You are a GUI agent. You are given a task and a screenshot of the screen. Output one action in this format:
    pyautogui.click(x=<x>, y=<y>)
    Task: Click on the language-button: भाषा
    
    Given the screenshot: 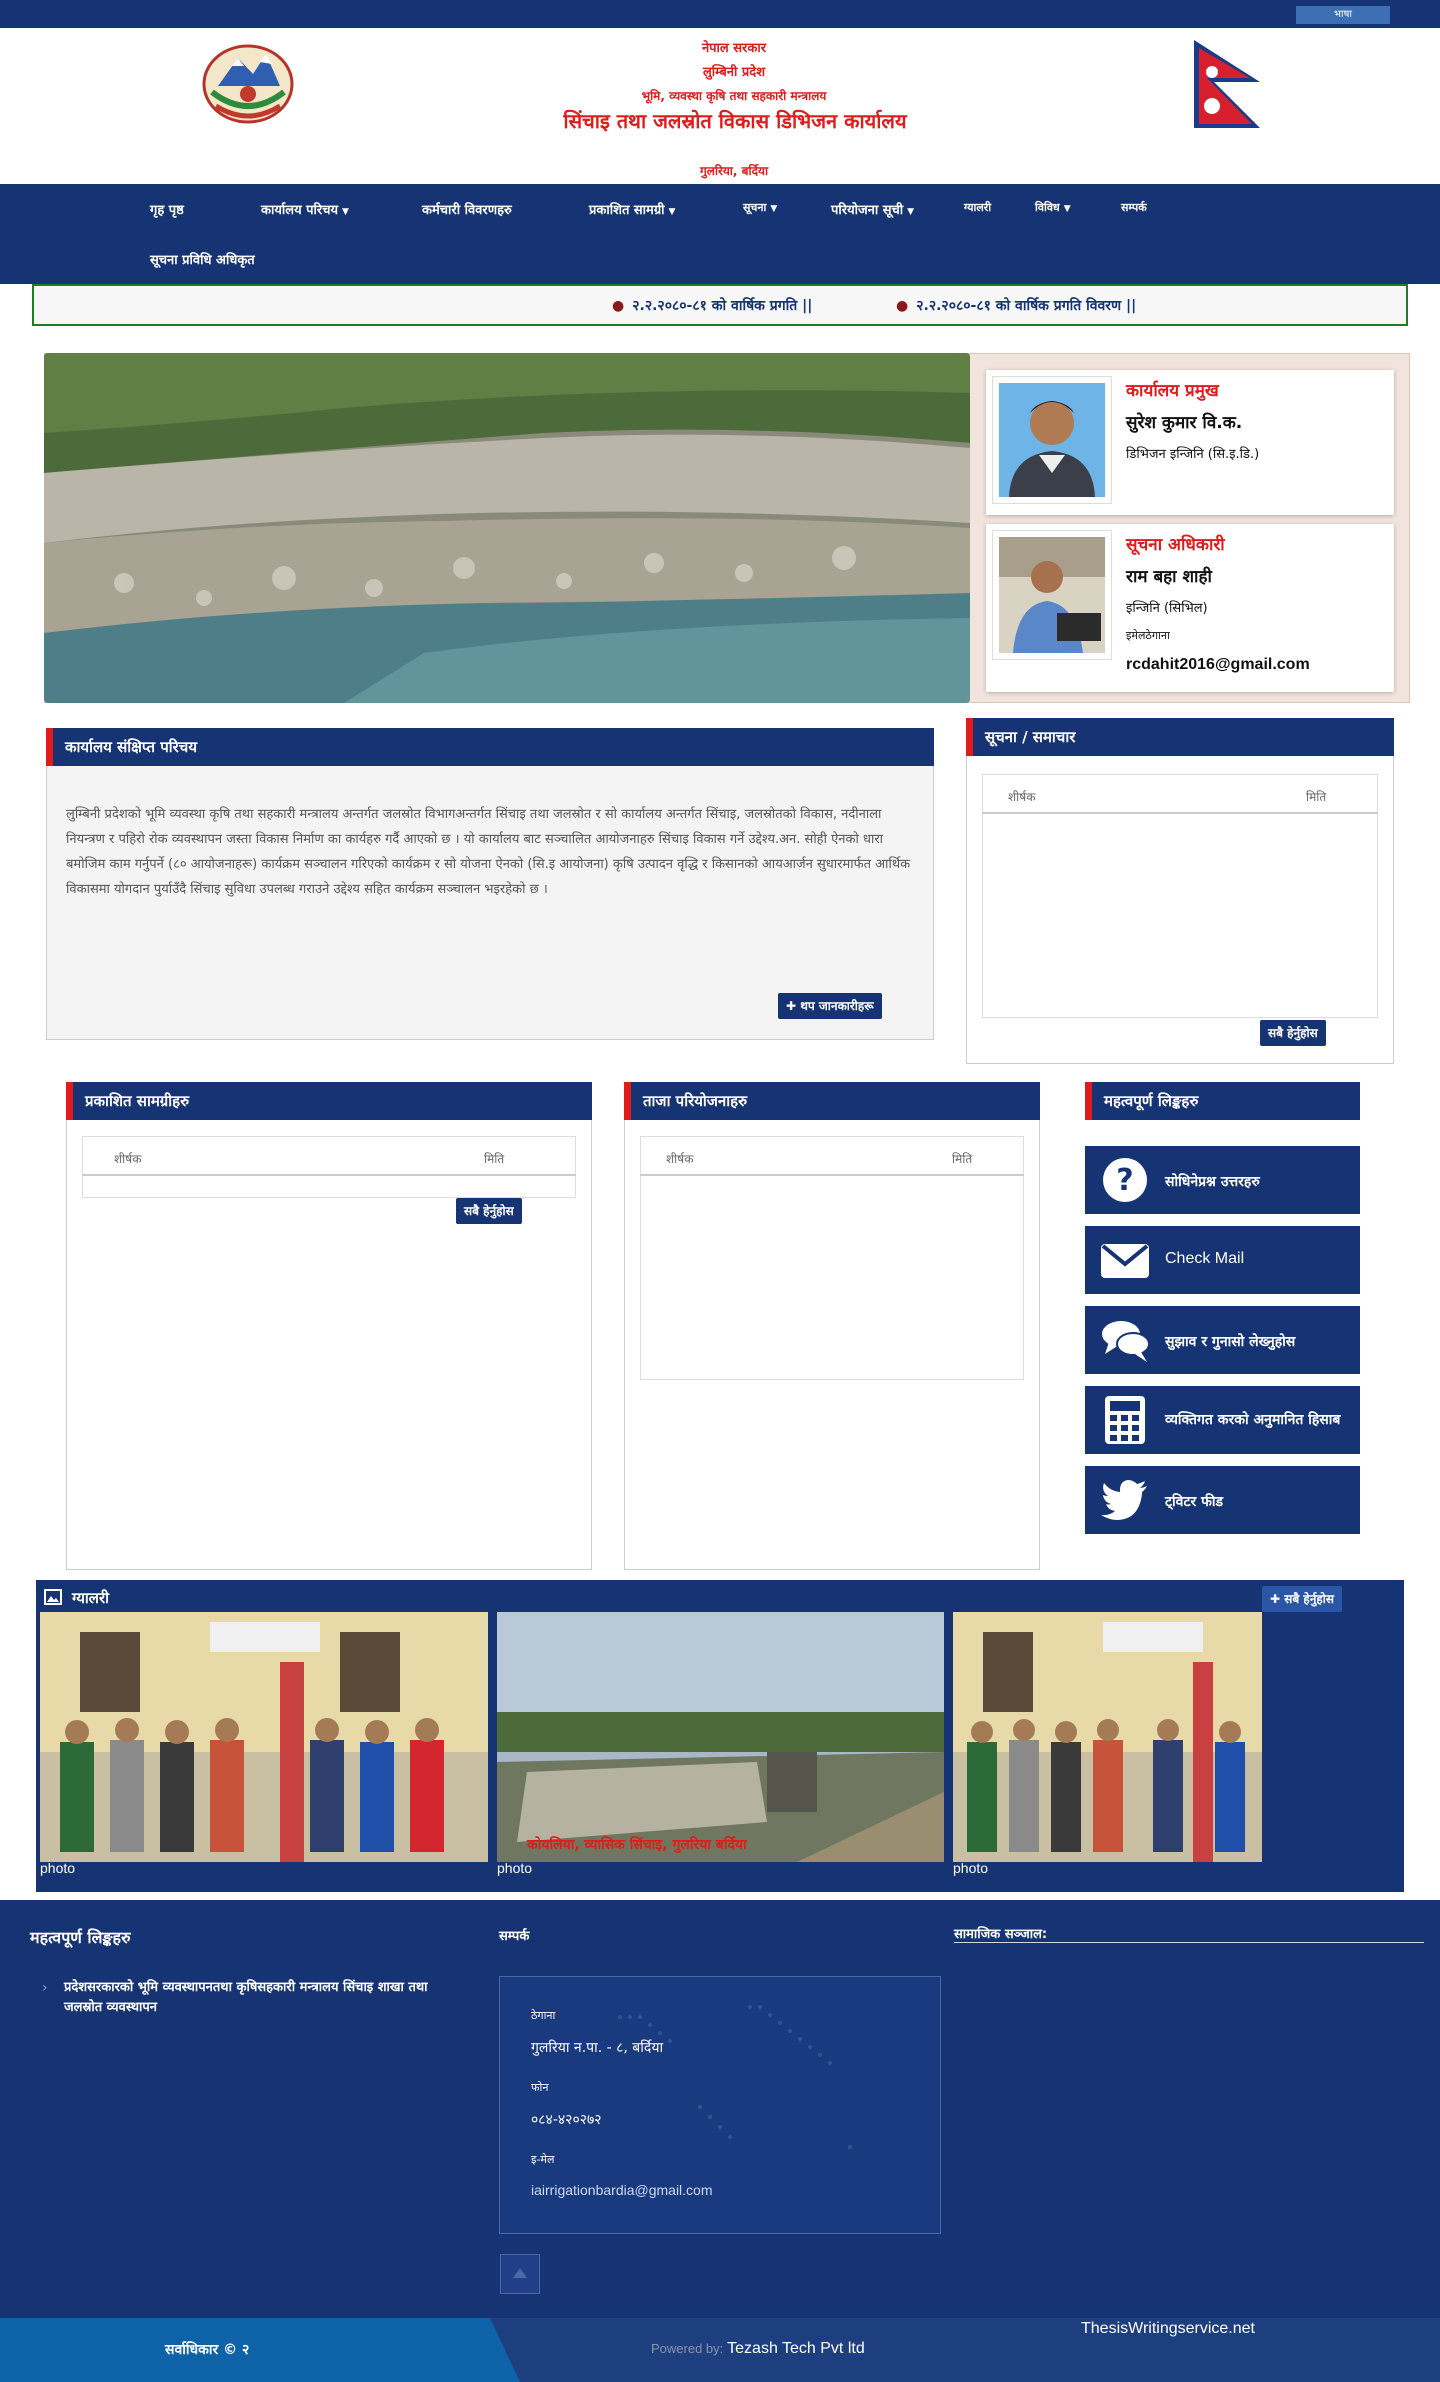 What is the action you would take?
    pyautogui.click(x=1343, y=15)
    